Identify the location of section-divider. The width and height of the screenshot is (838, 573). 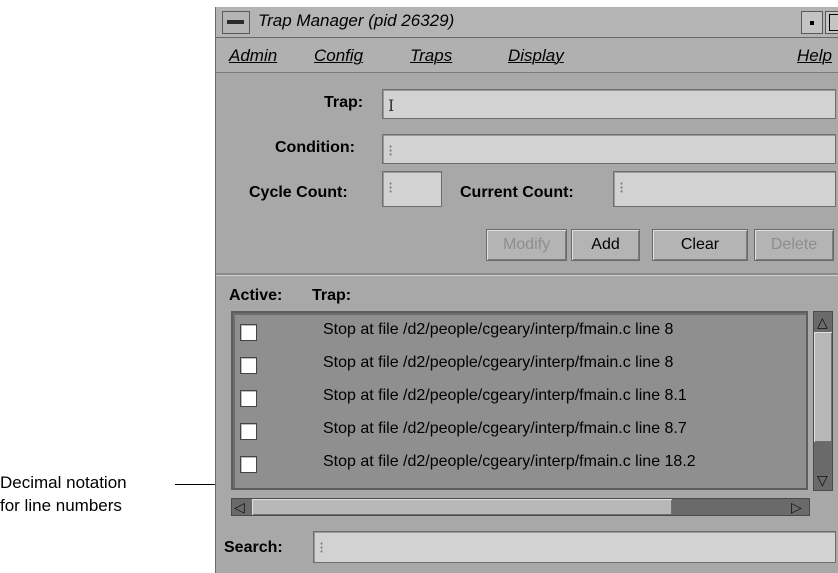
(527, 274).